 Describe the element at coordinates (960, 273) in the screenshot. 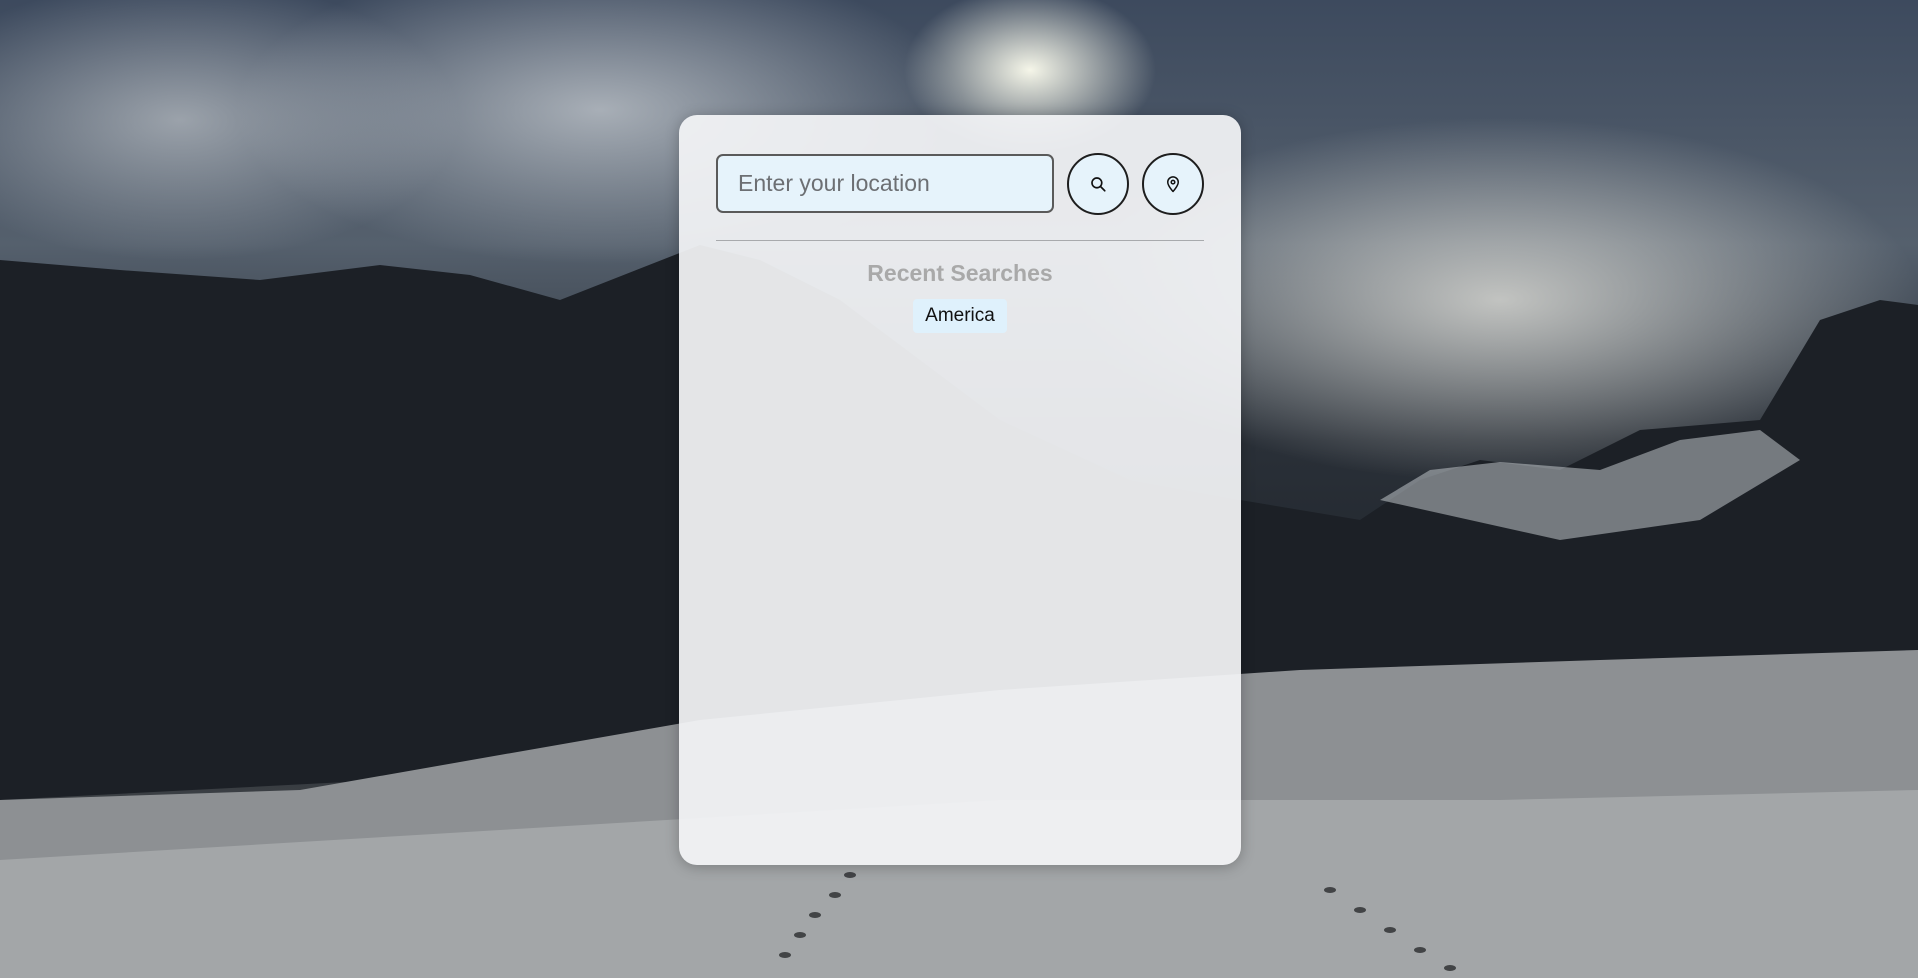

I see `recent-searches-heading: Recent Searches` at that location.